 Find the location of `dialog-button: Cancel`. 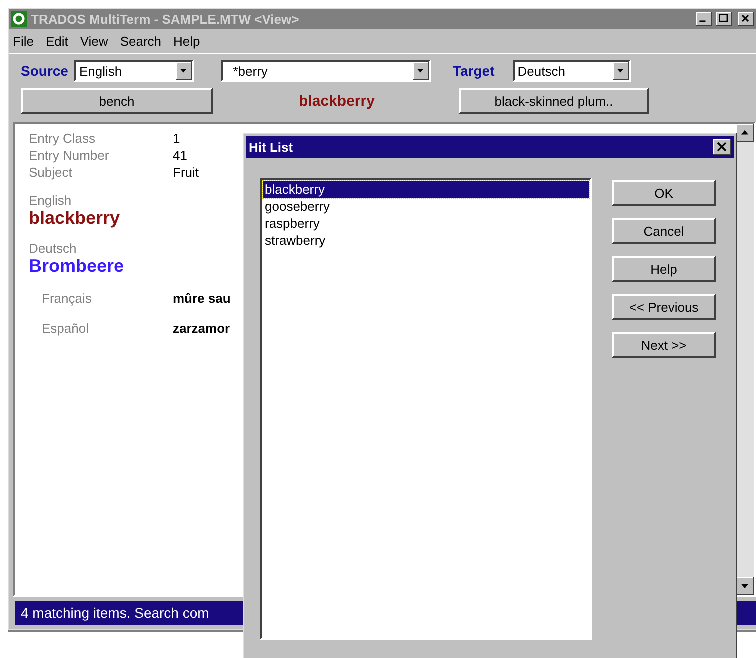

dialog-button: Cancel is located at coordinates (664, 231).